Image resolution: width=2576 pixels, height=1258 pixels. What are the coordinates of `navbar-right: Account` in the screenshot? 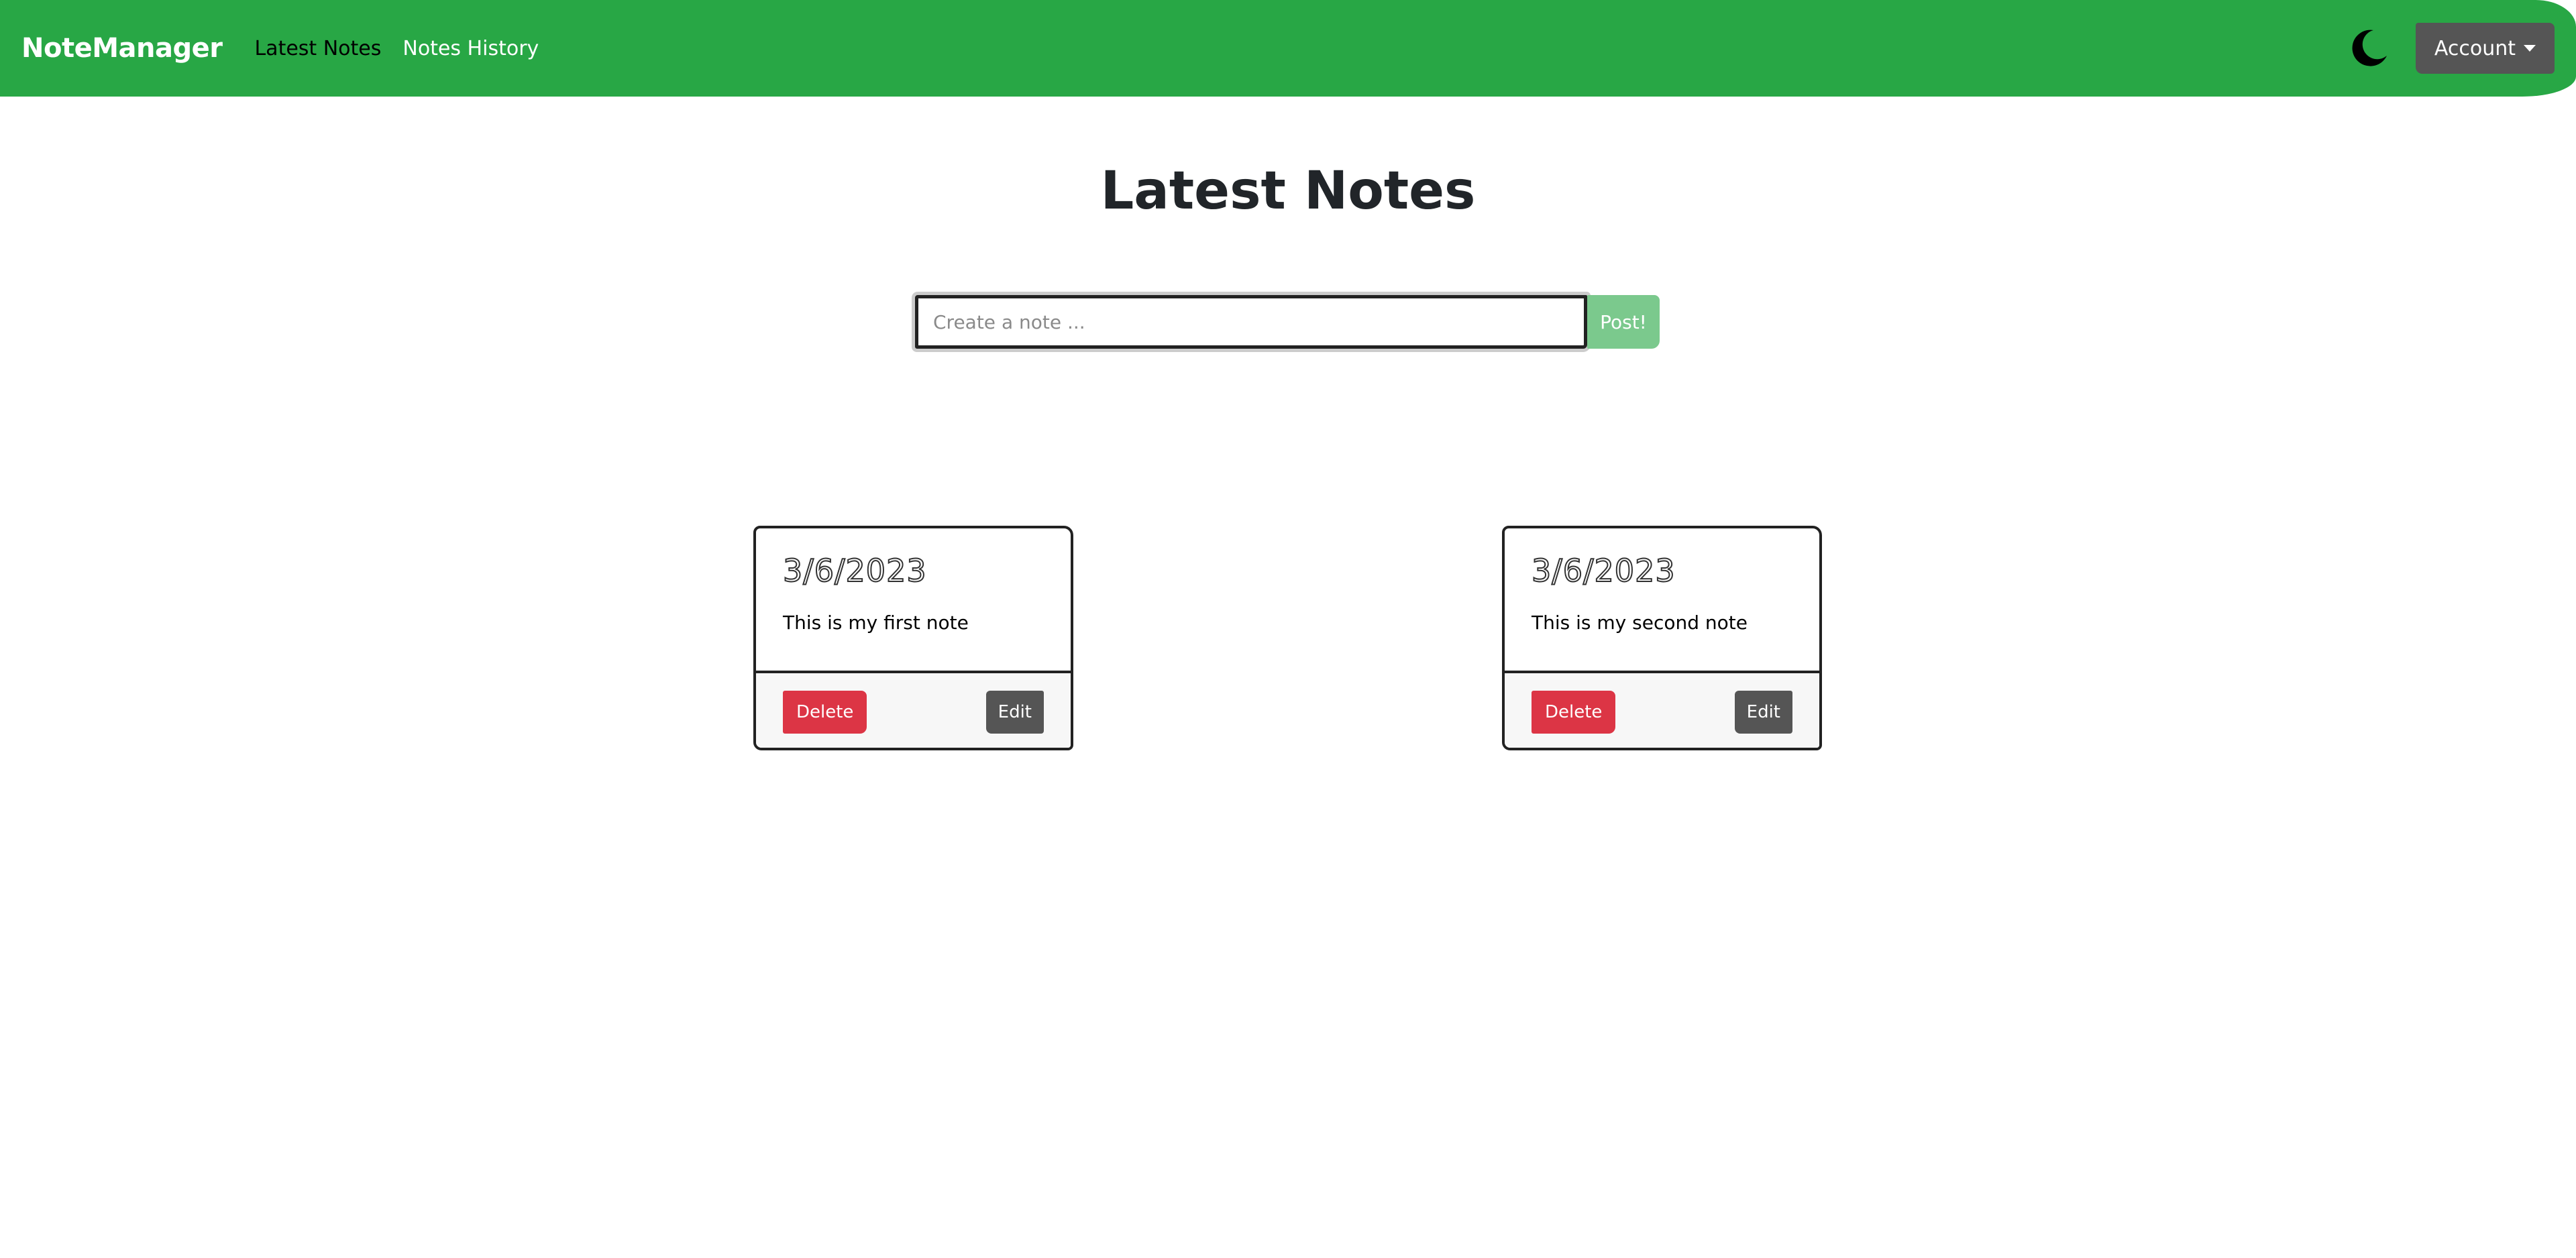 It's located at (2450, 48).